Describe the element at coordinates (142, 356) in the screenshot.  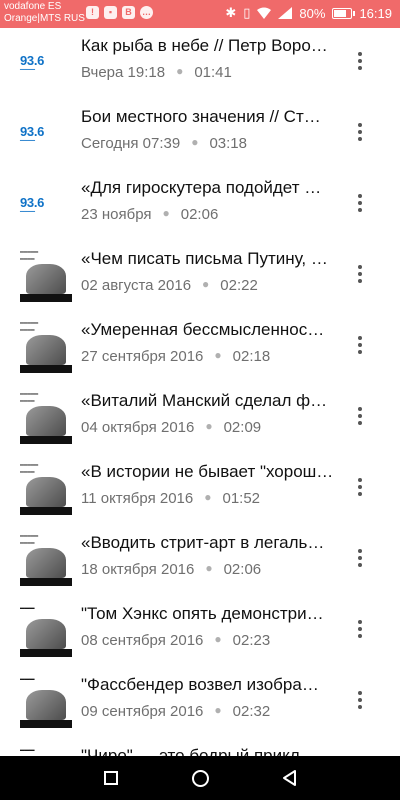
I see `episode-date: 27 сентября 2016` at that location.